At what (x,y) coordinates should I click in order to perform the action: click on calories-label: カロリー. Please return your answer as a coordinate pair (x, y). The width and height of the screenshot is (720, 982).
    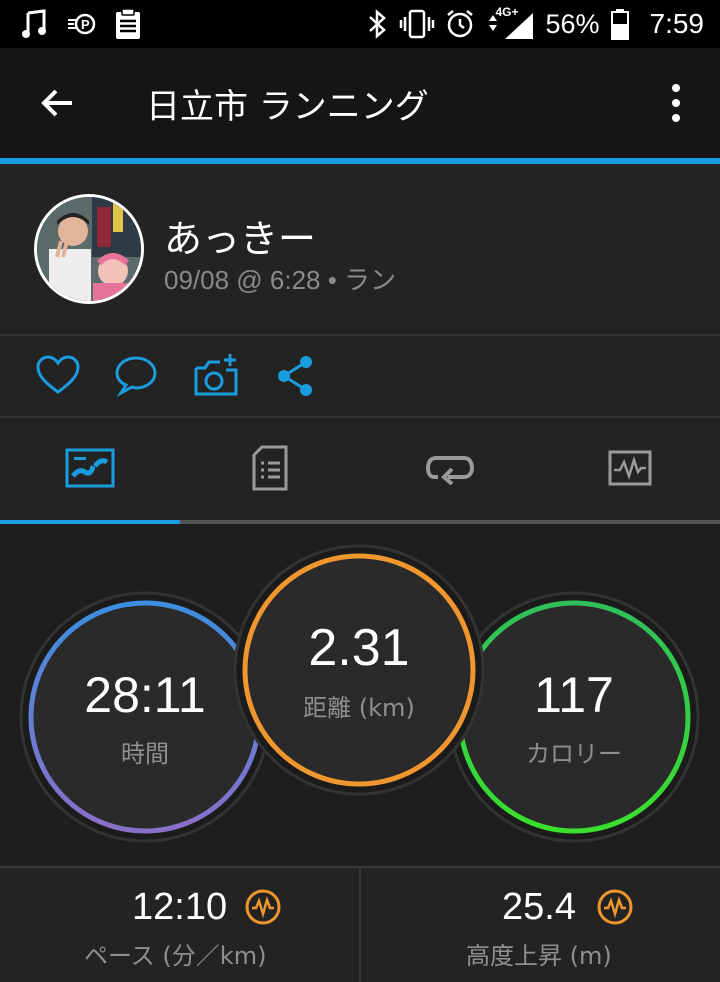
    Looking at the image, I should click on (574, 753).